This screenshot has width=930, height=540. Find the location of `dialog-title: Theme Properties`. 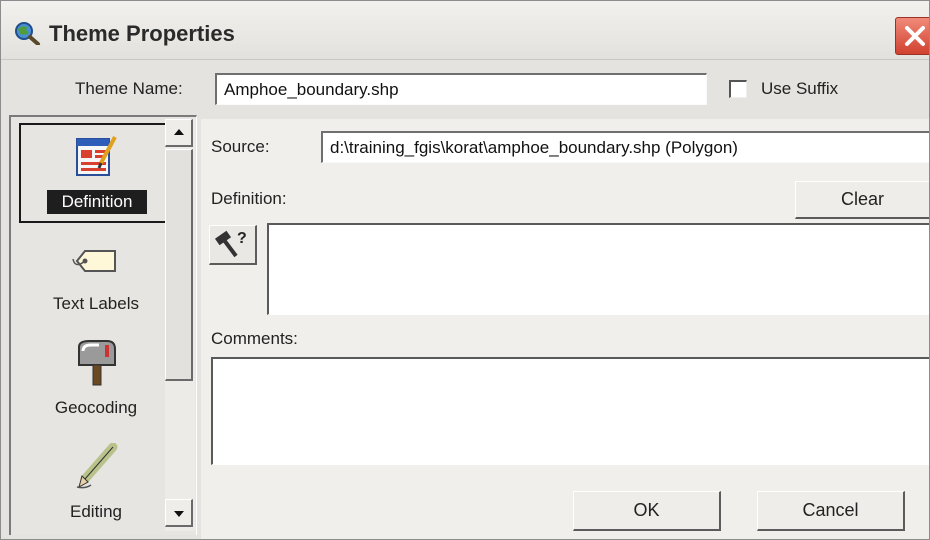

dialog-title: Theme Properties is located at coordinates (142, 33).